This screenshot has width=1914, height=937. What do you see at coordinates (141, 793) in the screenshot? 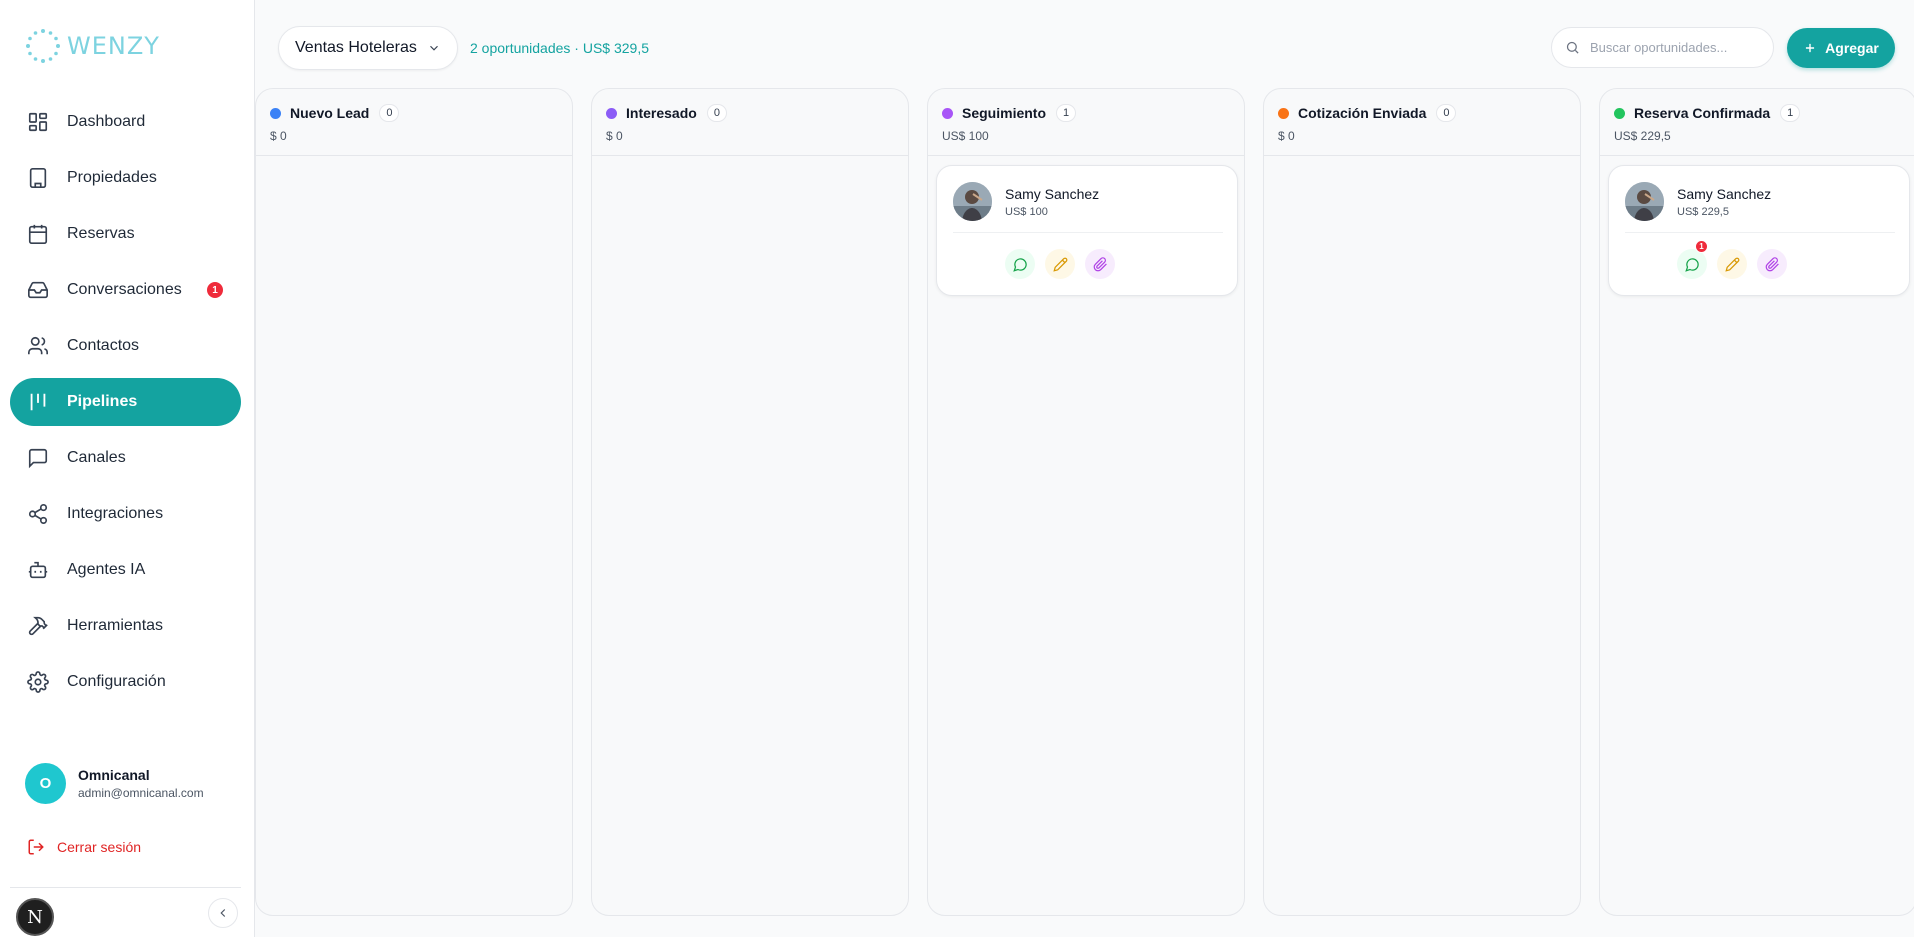
I see `user-email: admin@omnicanal.com` at bounding box center [141, 793].